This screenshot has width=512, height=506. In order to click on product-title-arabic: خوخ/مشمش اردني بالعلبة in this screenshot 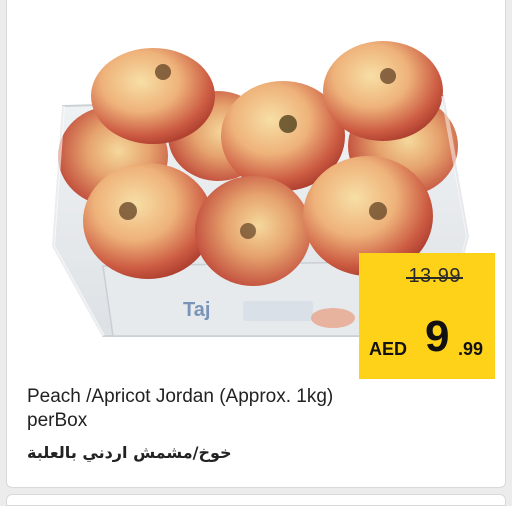, I will do `click(129, 452)`.